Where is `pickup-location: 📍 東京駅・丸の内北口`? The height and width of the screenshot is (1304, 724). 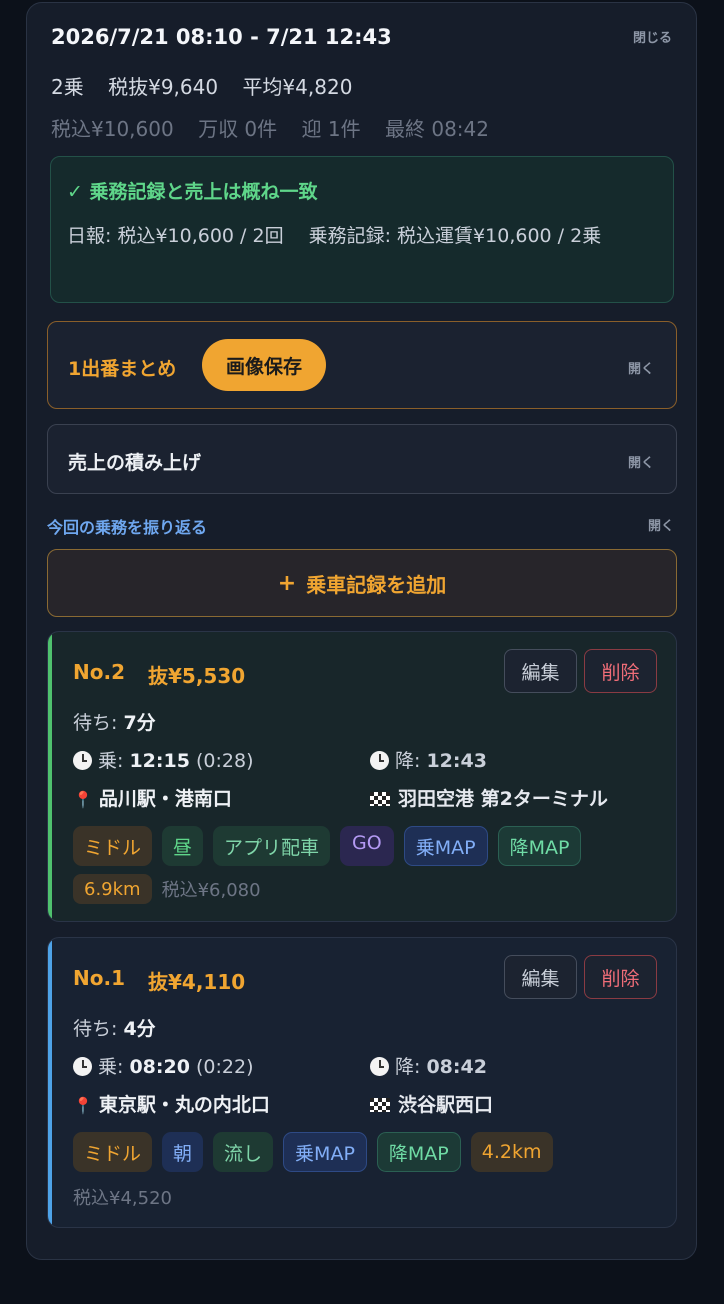
pickup-location: 📍 東京駅・丸の内北口 is located at coordinates (171, 1105).